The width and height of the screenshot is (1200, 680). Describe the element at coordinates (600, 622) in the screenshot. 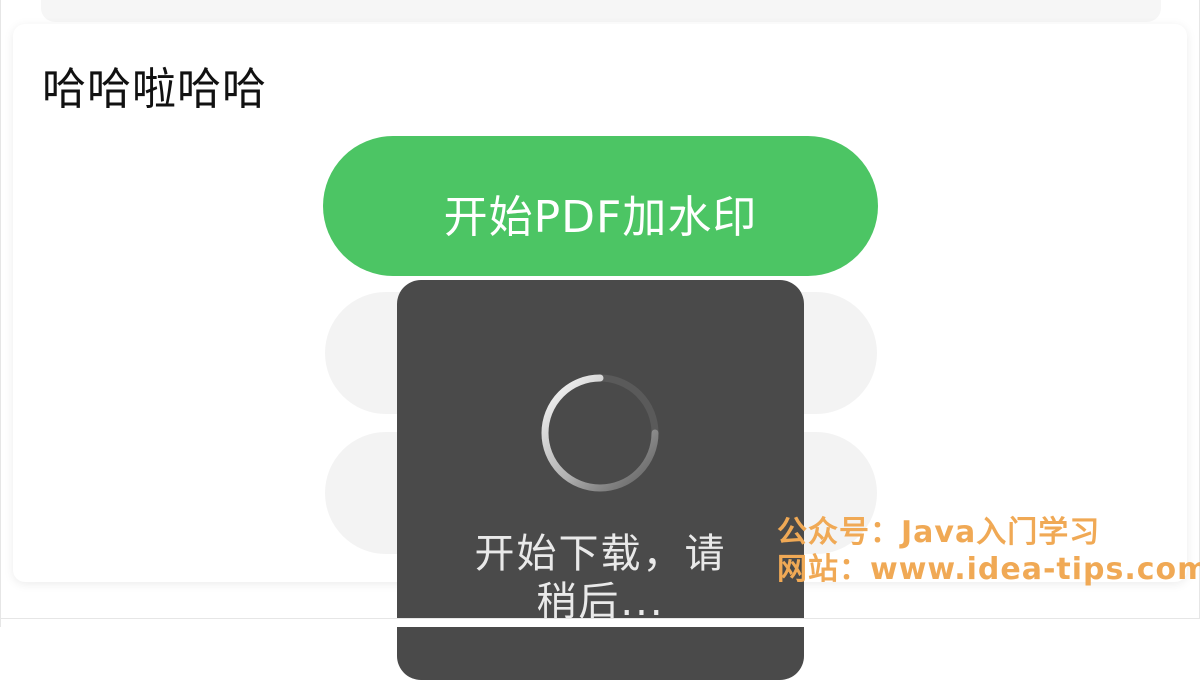

I see `bottom-edge` at that location.